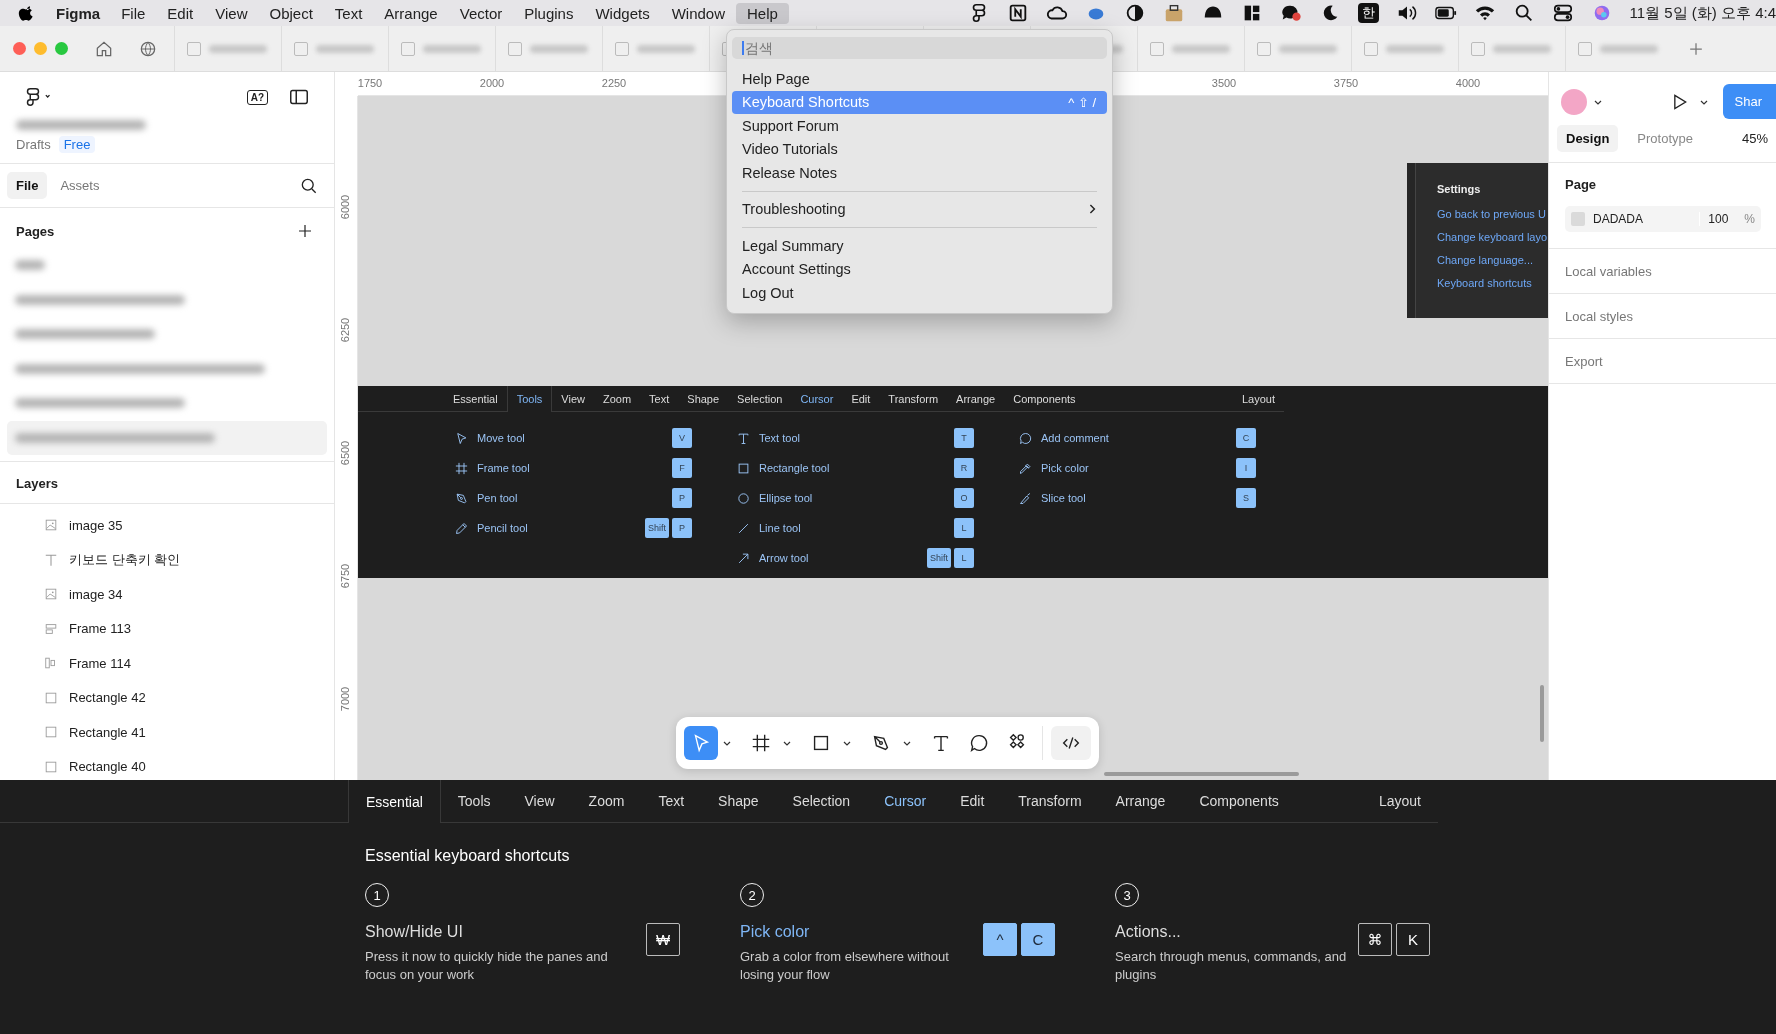 The width and height of the screenshot is (1776, 1034). Describe the element at coordinates (19, 48) in the screenshot. I see `close-icon` at that location.